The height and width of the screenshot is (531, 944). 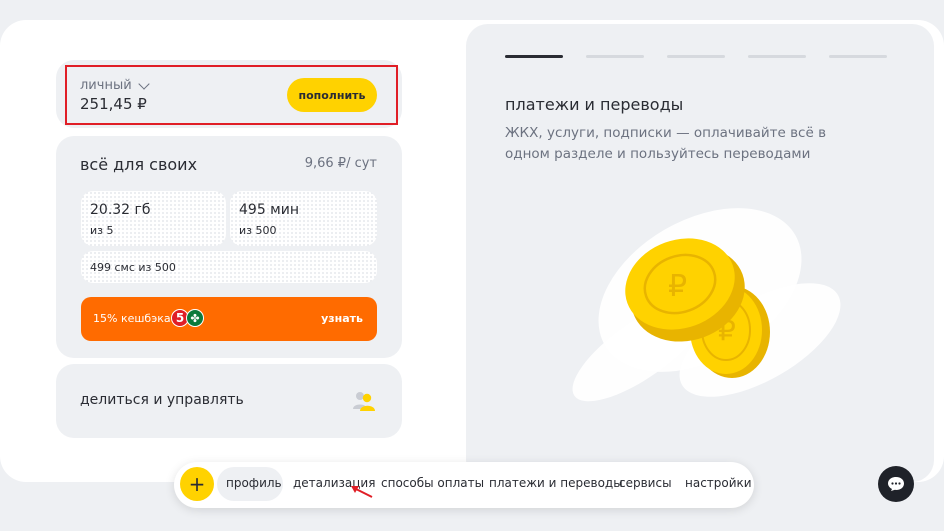 I want to click on share-label: делиться и управлять, so click(x=162, y=400).